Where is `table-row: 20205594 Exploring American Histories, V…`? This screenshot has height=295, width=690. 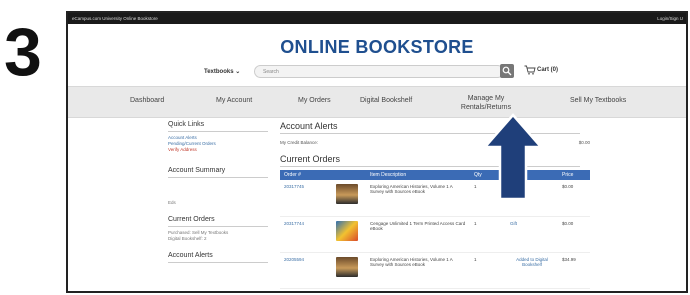 table-row: 20205594 Exploring American Histories, V… is located at coordinates (435, 270).